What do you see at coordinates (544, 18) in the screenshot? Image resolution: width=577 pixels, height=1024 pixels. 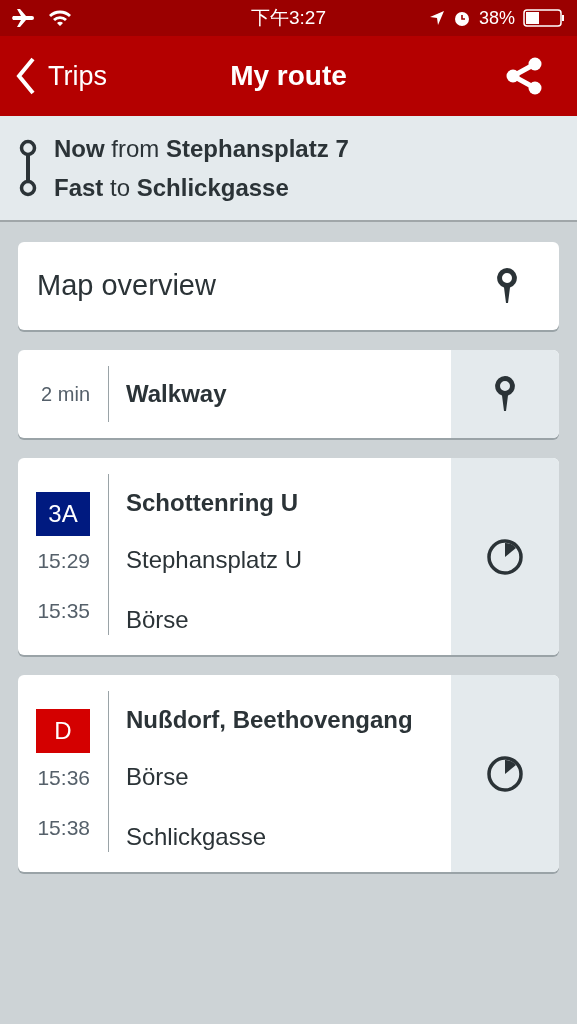 I see `battery-icon` at bounding box center [544, 18].